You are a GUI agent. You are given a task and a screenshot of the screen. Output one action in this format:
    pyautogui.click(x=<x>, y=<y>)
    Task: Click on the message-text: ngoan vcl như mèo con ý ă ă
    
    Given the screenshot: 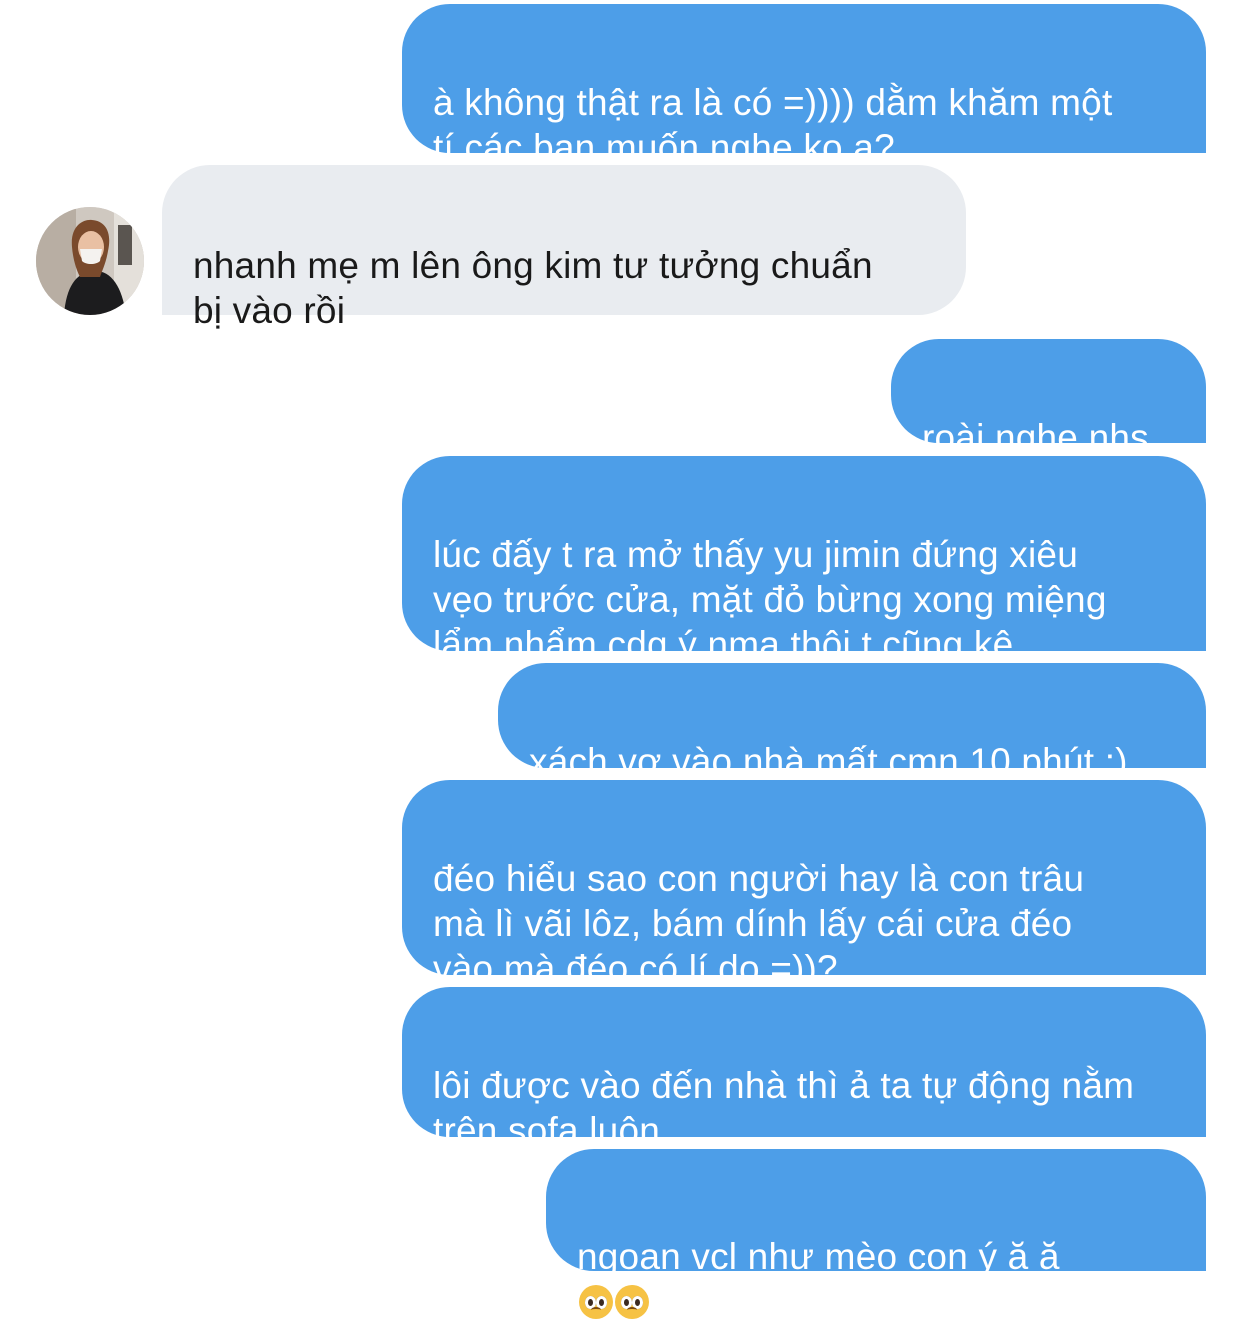 What is the action you would take?
    pyautogui.click(x=818, y=1256)
    